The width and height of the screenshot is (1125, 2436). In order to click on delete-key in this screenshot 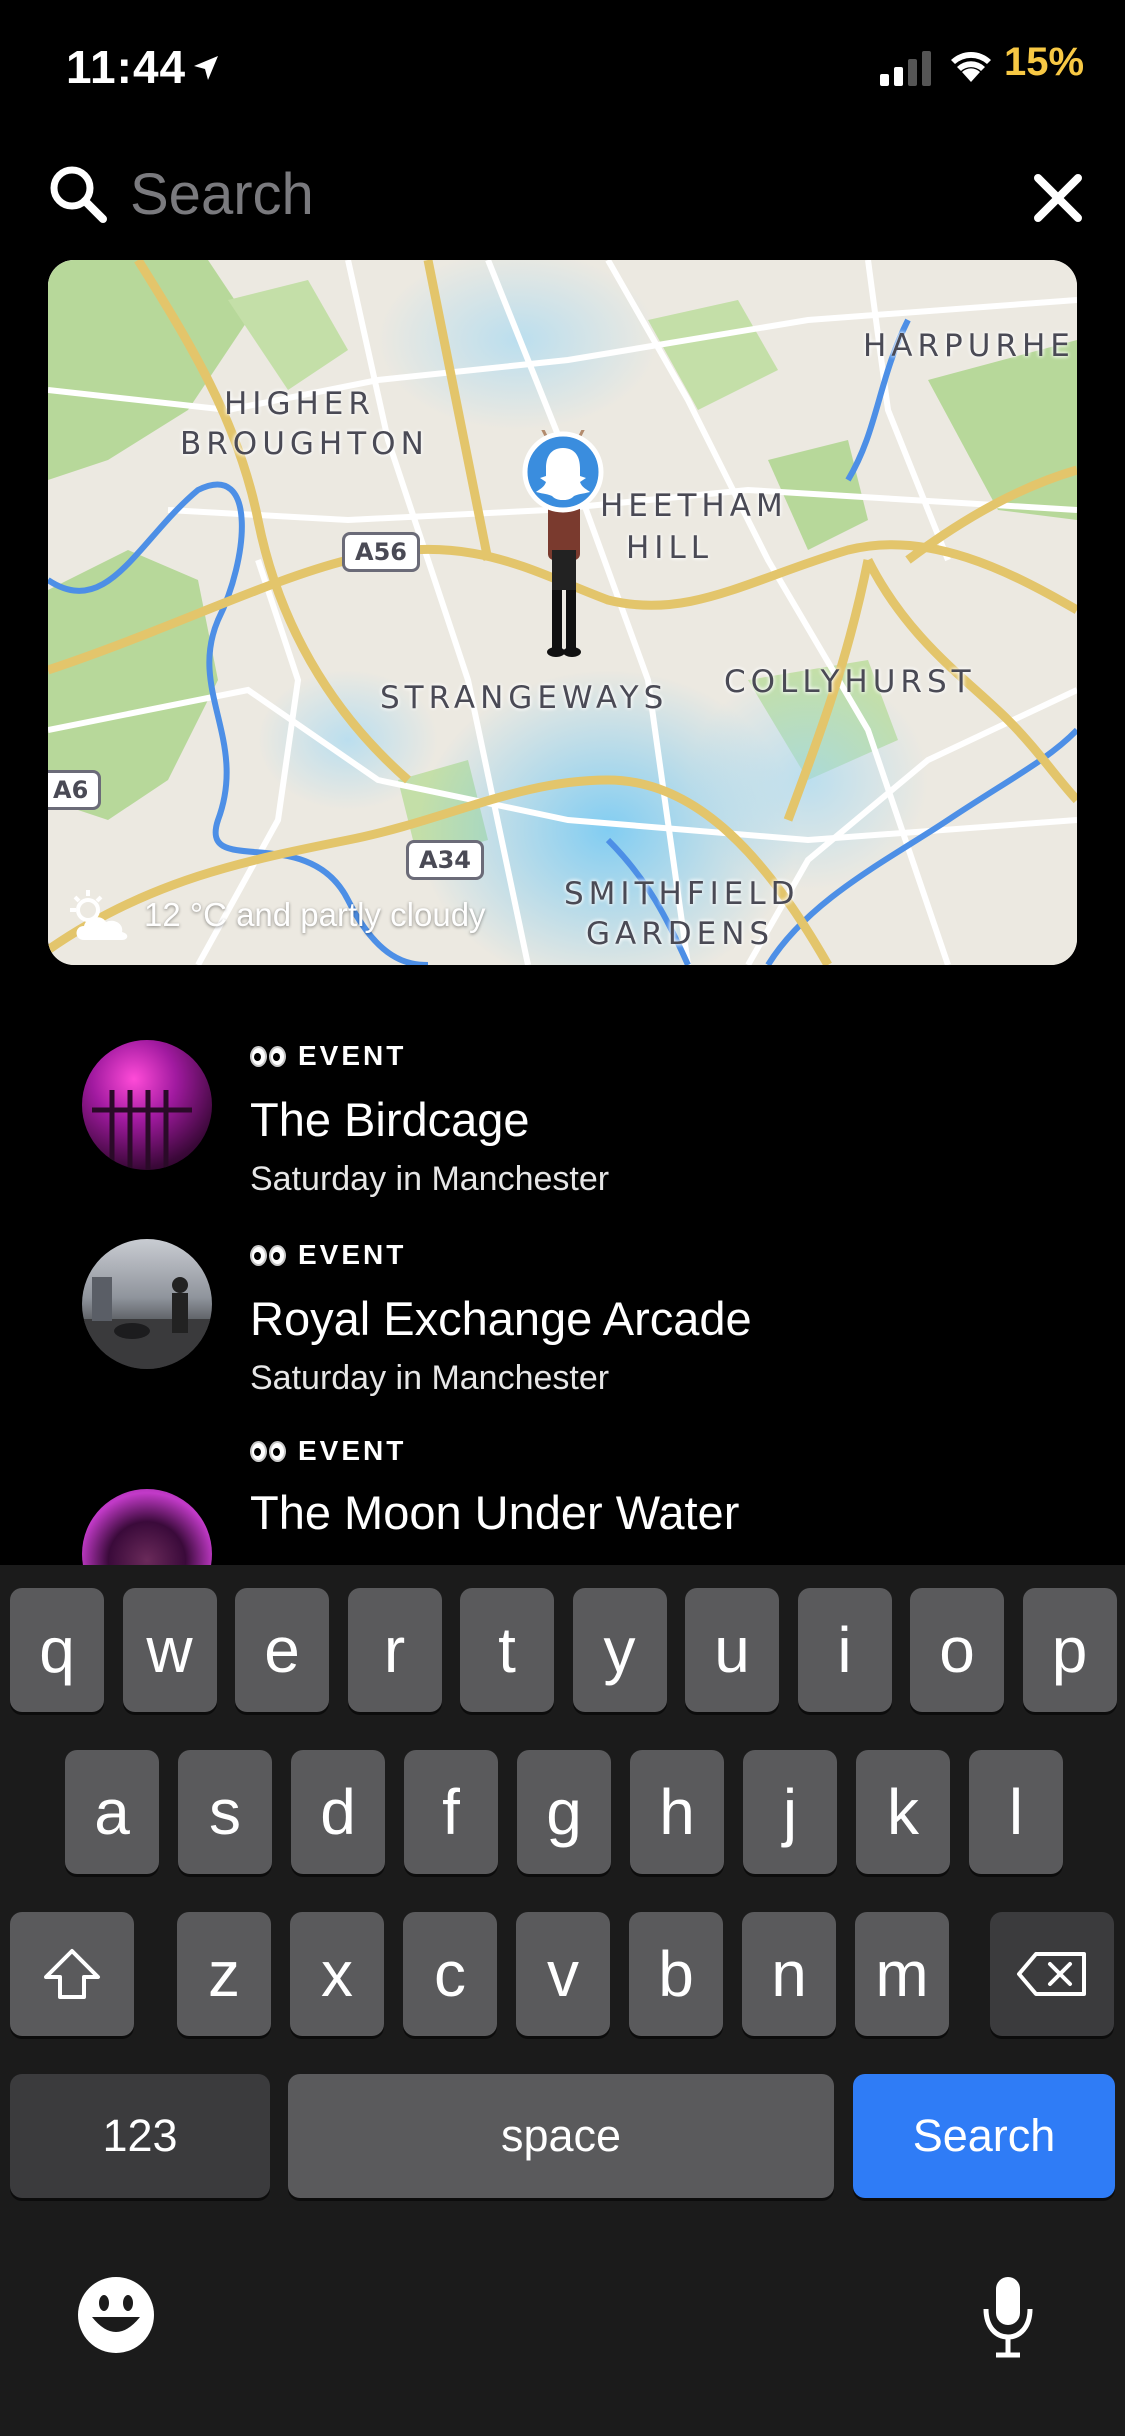, I will do `click(1052, 1974)`.